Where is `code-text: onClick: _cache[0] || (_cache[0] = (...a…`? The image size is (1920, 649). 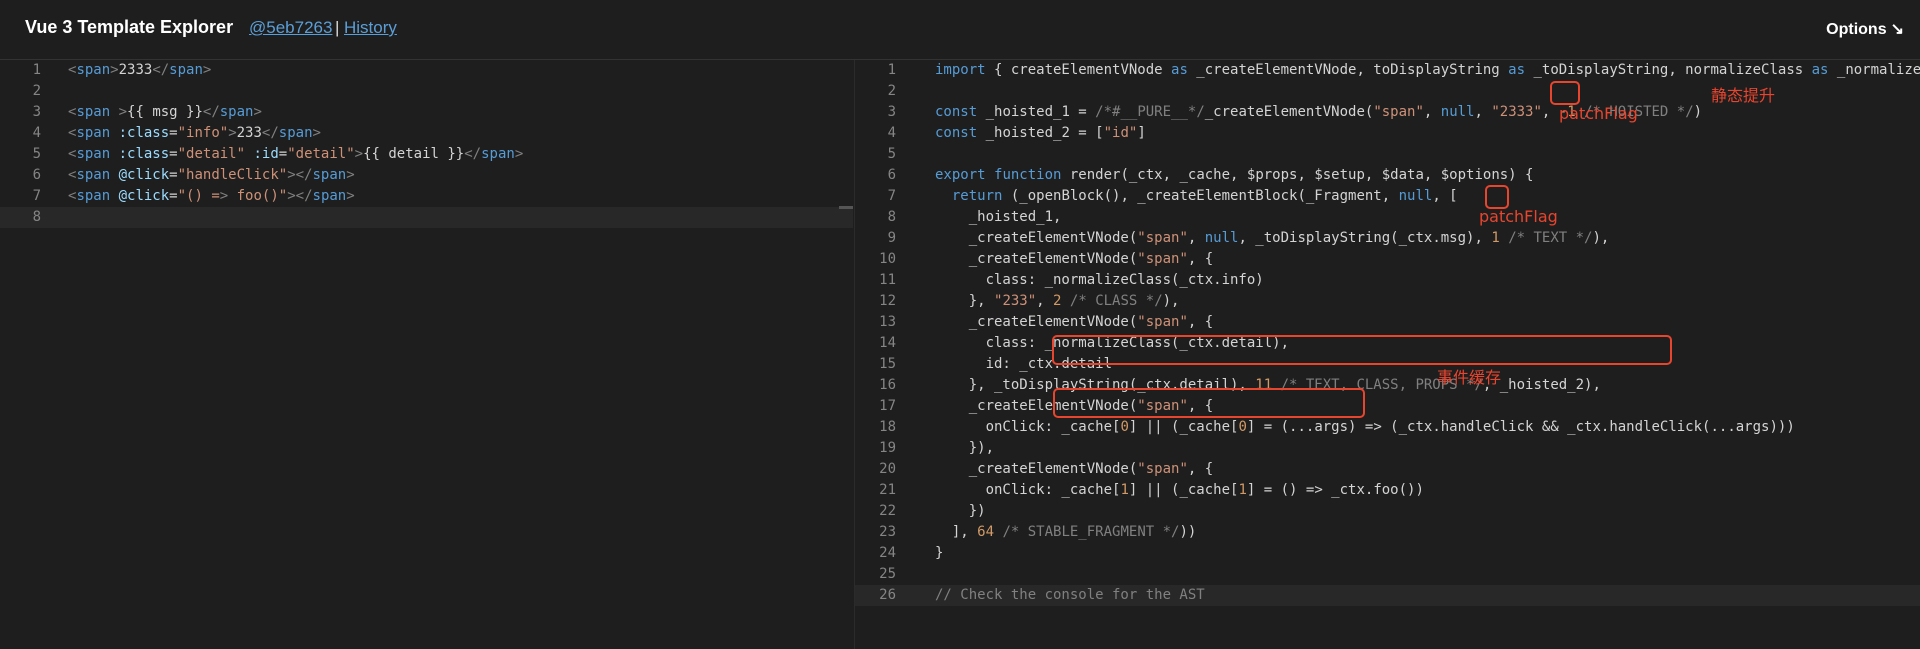
code-text: onClick: _cache[0] || (_cache[0] = (...a… is located at coordinates (1365, 427).